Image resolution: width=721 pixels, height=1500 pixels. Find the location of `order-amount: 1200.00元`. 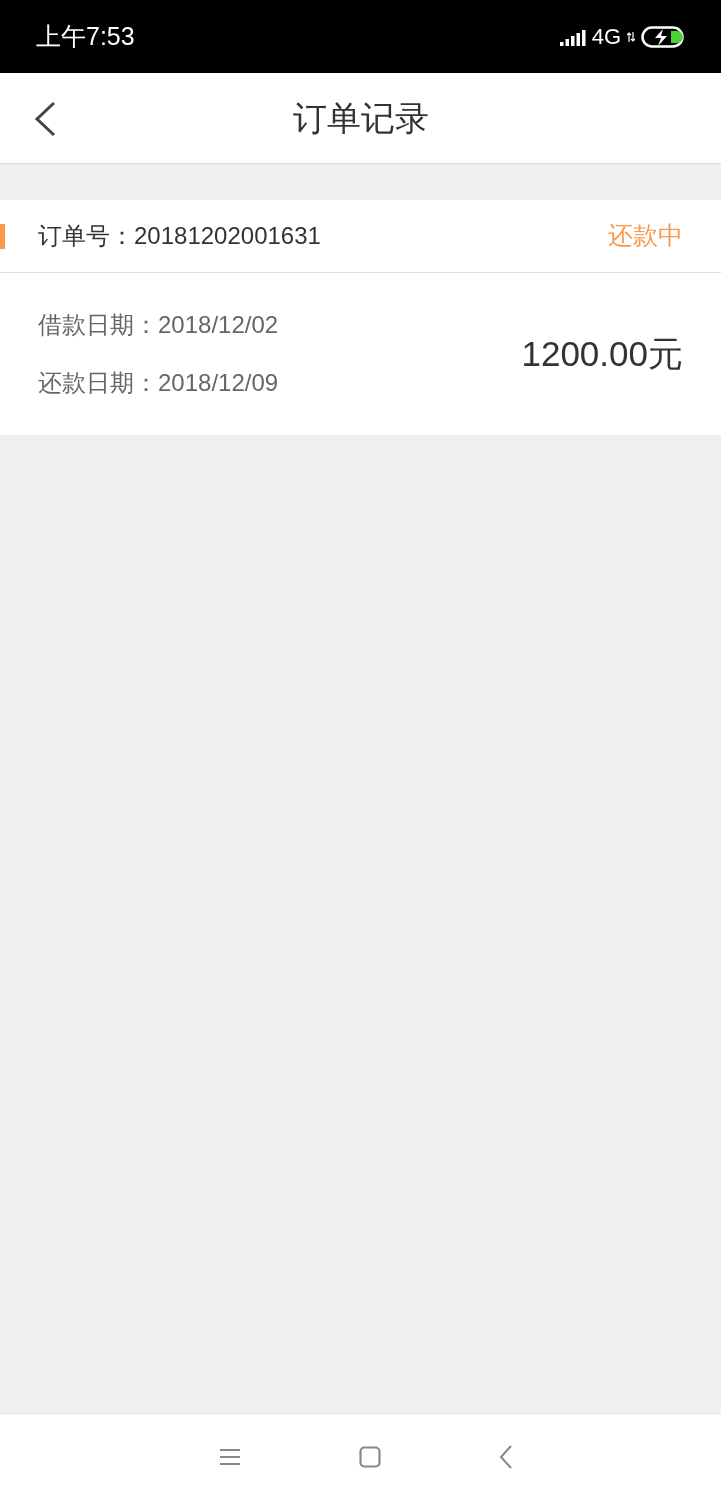

order-amount: 1200.00元 is located at coordinates (602, 353).